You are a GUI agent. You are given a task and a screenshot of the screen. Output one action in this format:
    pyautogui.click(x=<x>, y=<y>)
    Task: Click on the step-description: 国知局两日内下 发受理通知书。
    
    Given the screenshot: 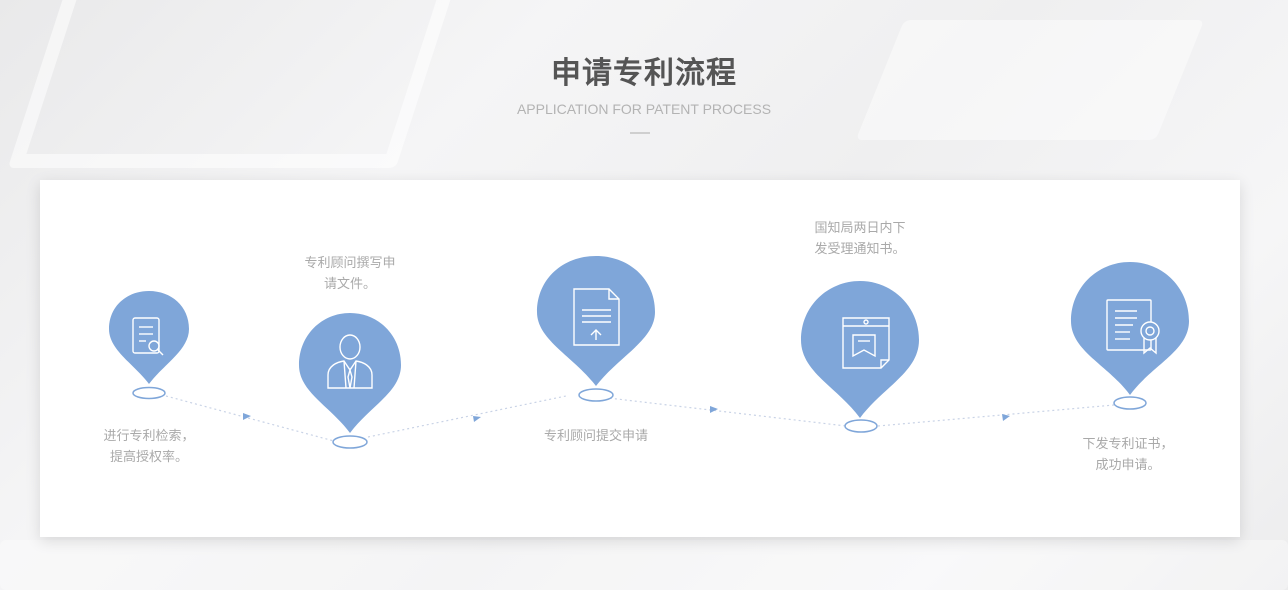 What is the action you would take?
    pyautogui.click(x=860, y=239)
    